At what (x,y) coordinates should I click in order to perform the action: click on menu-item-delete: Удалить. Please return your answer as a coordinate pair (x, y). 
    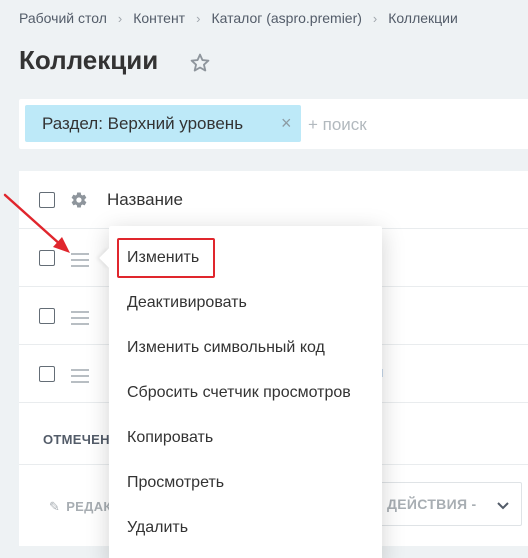
    Looking at the image, I should click on (157, 528).